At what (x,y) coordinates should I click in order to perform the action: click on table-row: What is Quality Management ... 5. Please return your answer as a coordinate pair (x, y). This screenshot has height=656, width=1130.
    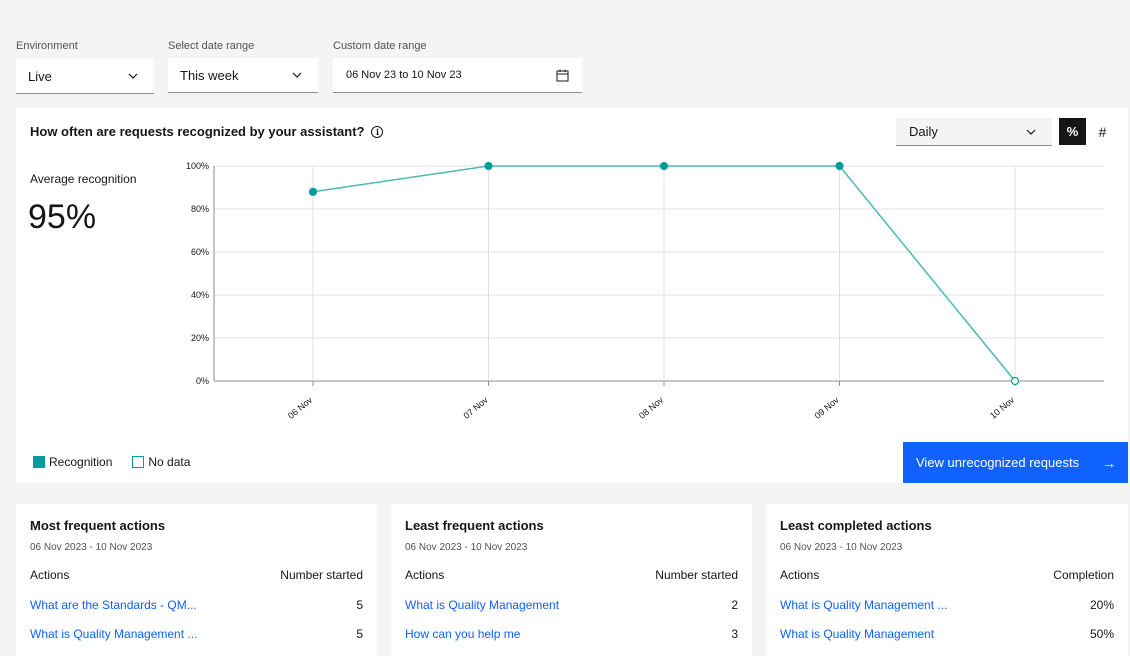
    Looking at the image, I should click on (196, 634).